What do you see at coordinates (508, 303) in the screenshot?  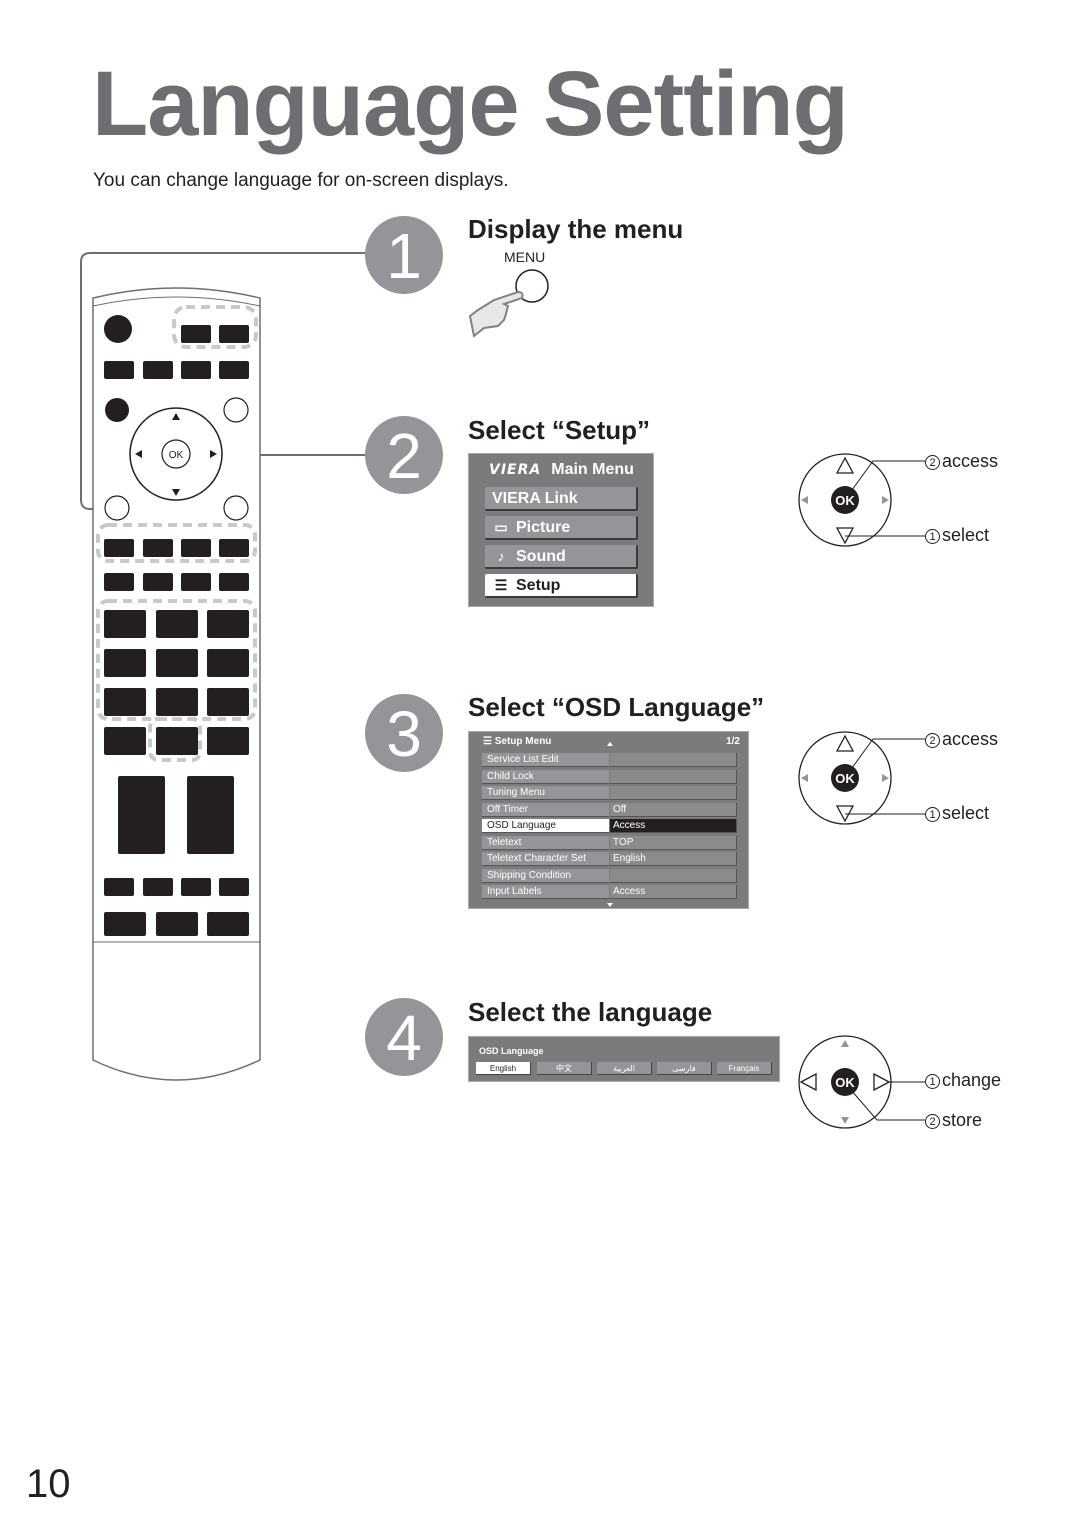 I see `pointing-hand-icon` at bounding box center [508, 303].